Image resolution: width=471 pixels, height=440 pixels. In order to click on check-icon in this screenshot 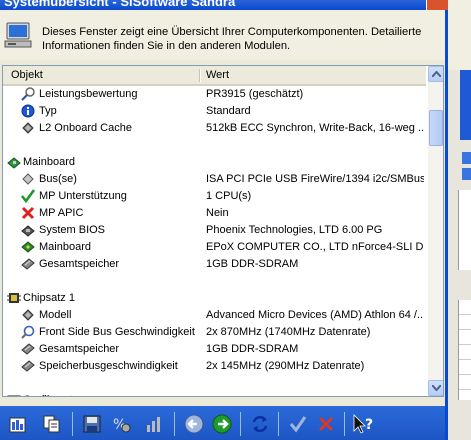, I will do `click(28, 196)`.